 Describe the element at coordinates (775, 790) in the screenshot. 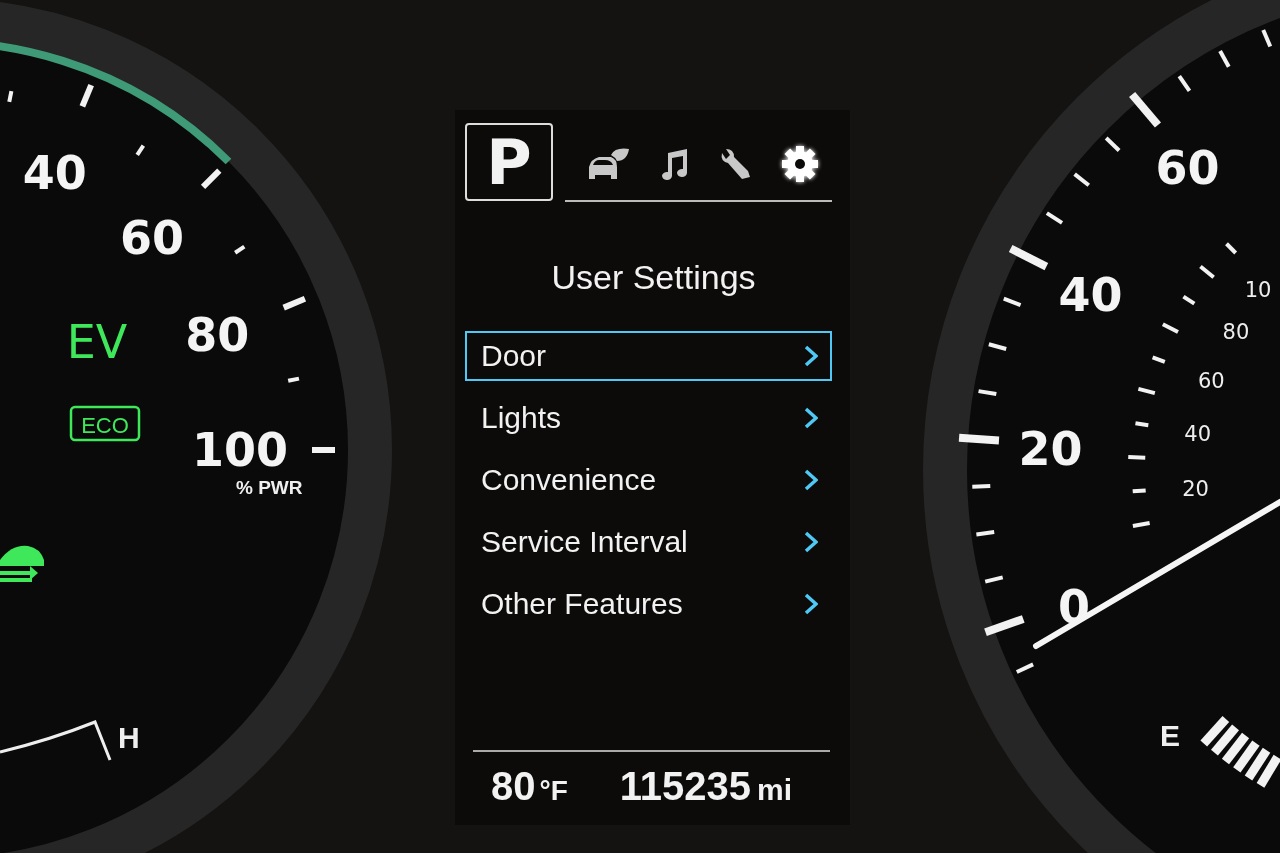

I see `odometer-unit: mi` at that location.